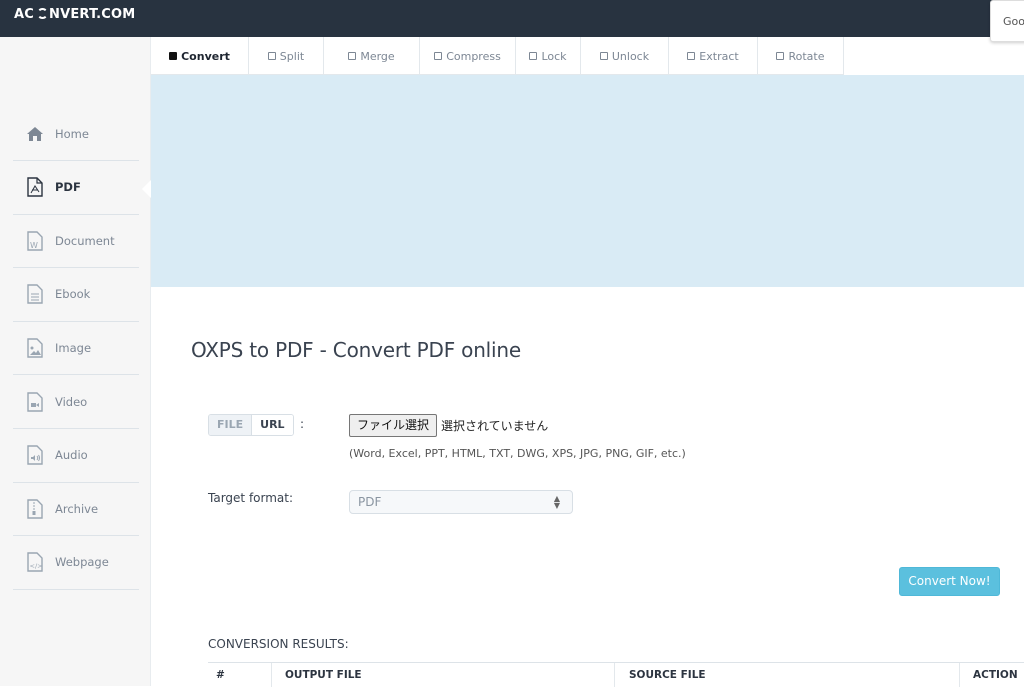  I want to click on sidebar-item-pdf: PDF, so click(76, 188).